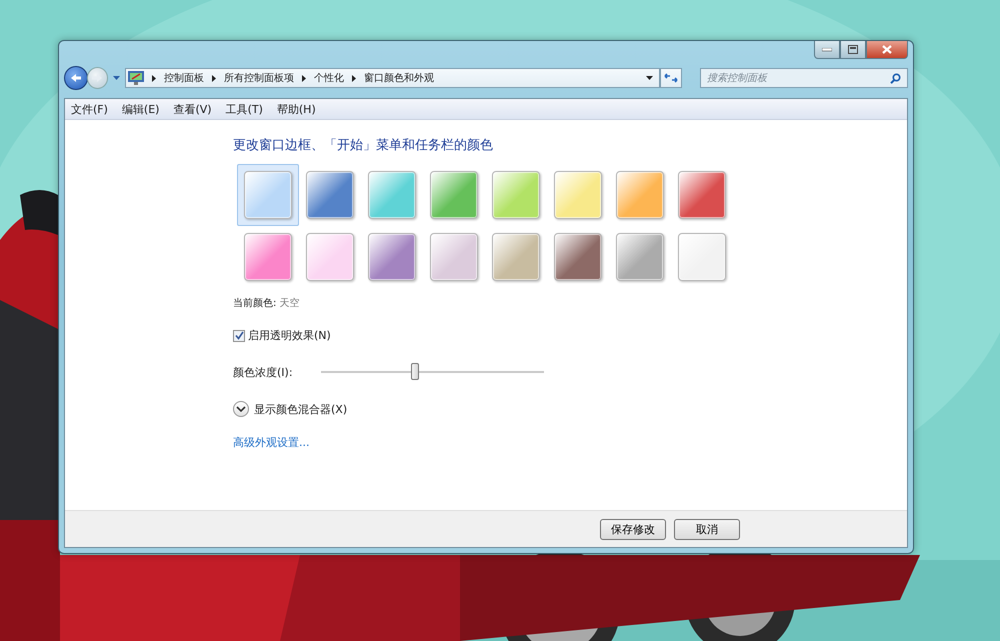 This screenshot has height=641, width=1000. I want to click on minimize-icon, so click(827, 50).